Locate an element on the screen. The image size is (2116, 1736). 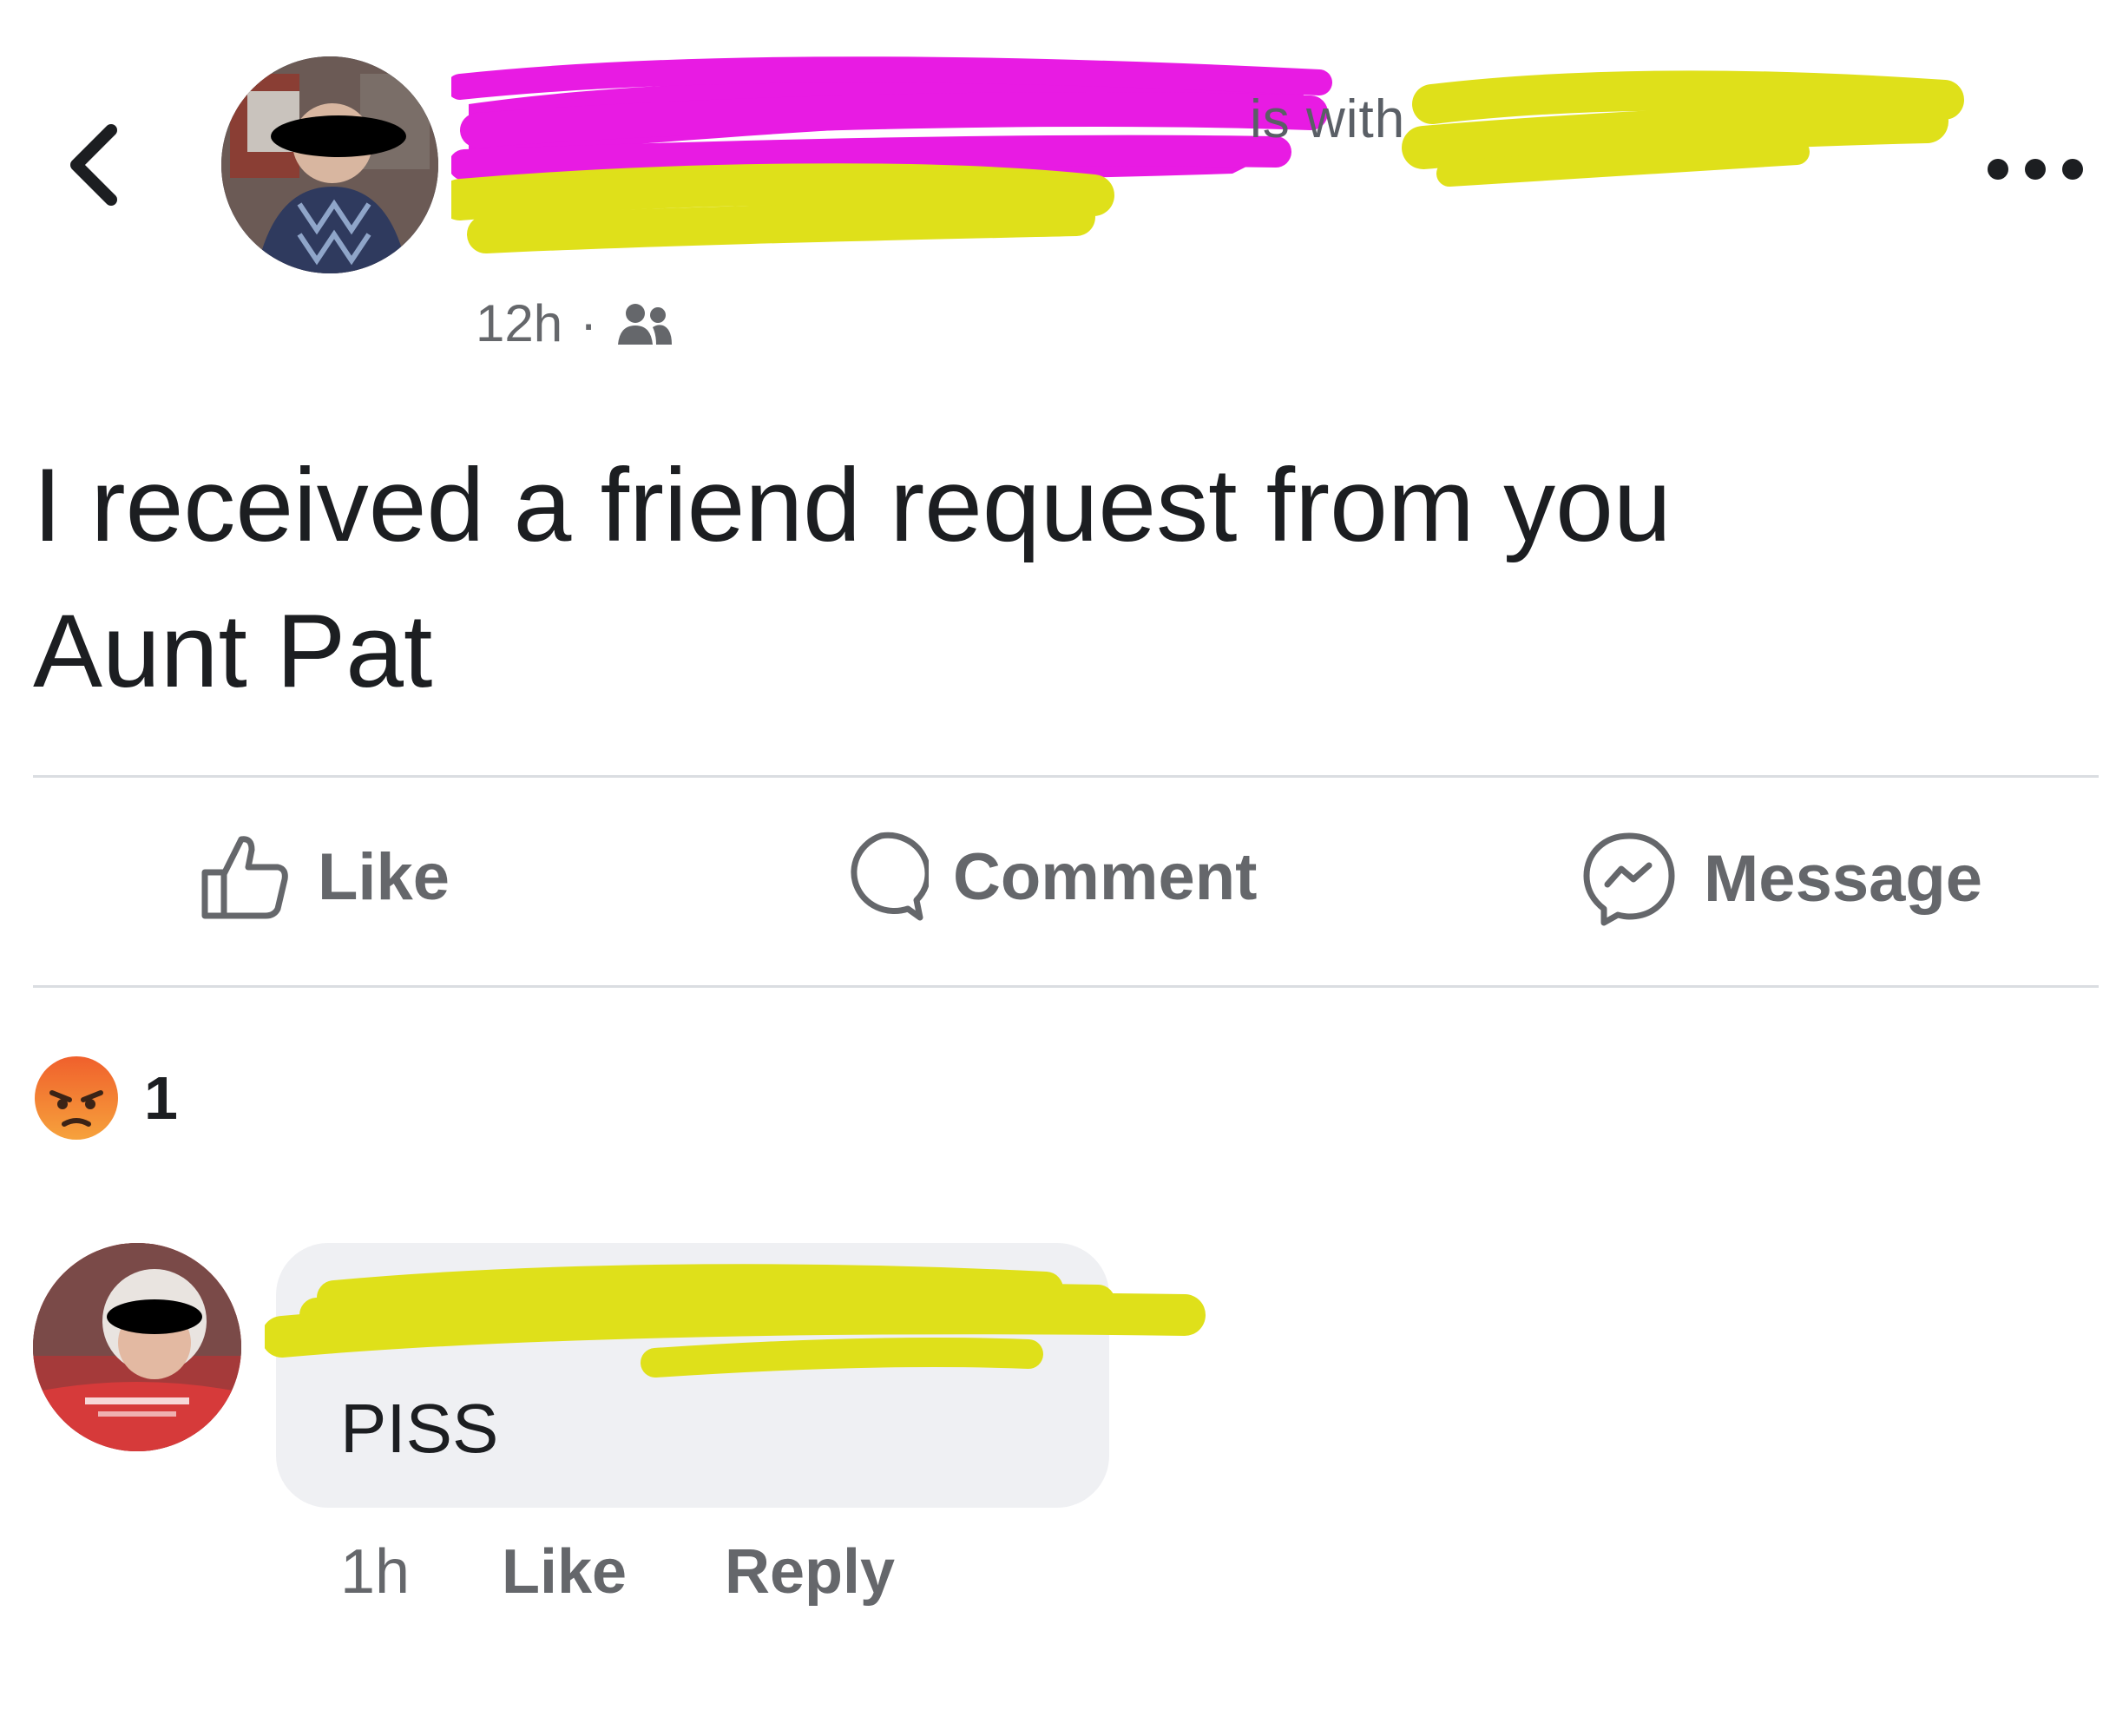
post-author-header: is with is located at coordinates (1210, 165).